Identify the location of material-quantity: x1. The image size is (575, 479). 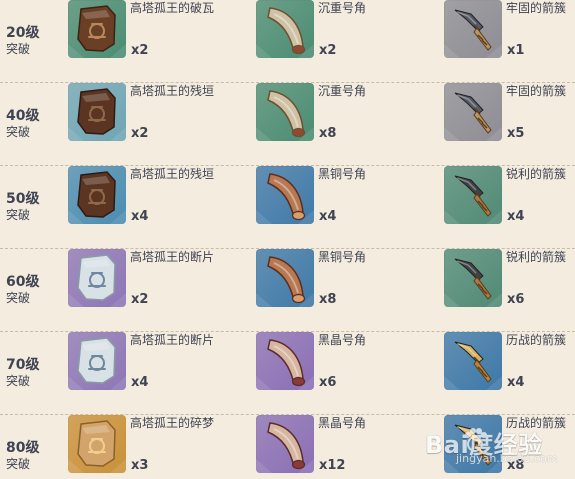
(516, 50).